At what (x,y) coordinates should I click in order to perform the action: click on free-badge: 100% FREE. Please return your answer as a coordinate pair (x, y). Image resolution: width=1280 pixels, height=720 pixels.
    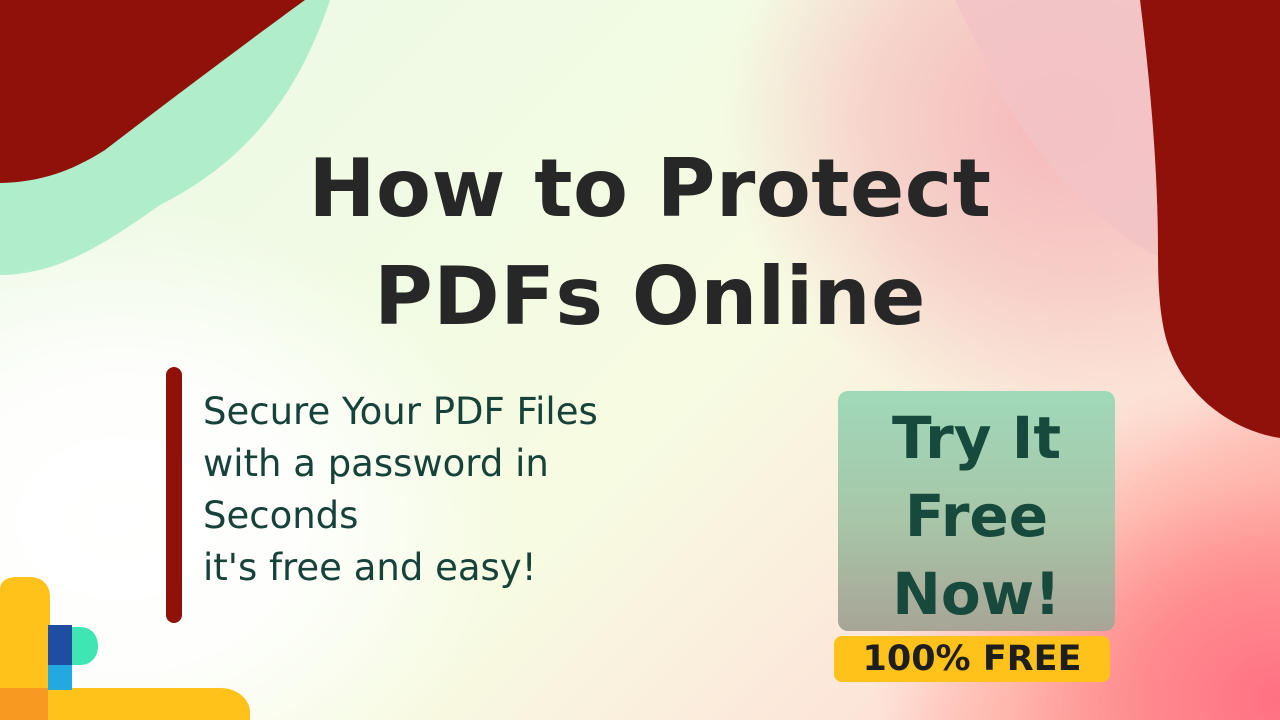
    Looking at the image, I should click on (972, 659).